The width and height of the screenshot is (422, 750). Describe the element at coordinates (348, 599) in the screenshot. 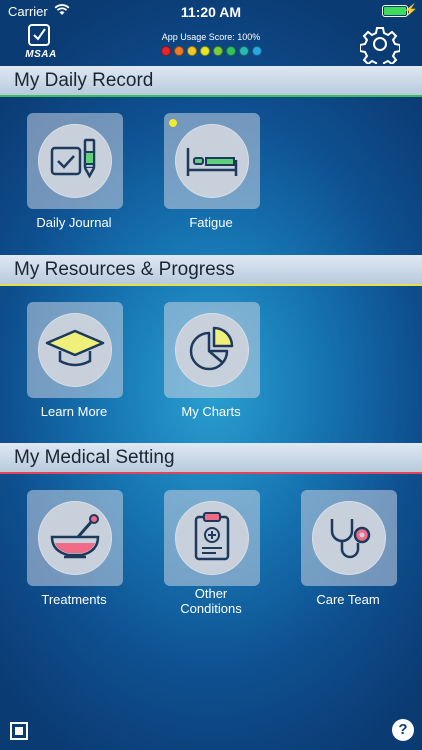

I see `care-team-label: Care Team` at that location.